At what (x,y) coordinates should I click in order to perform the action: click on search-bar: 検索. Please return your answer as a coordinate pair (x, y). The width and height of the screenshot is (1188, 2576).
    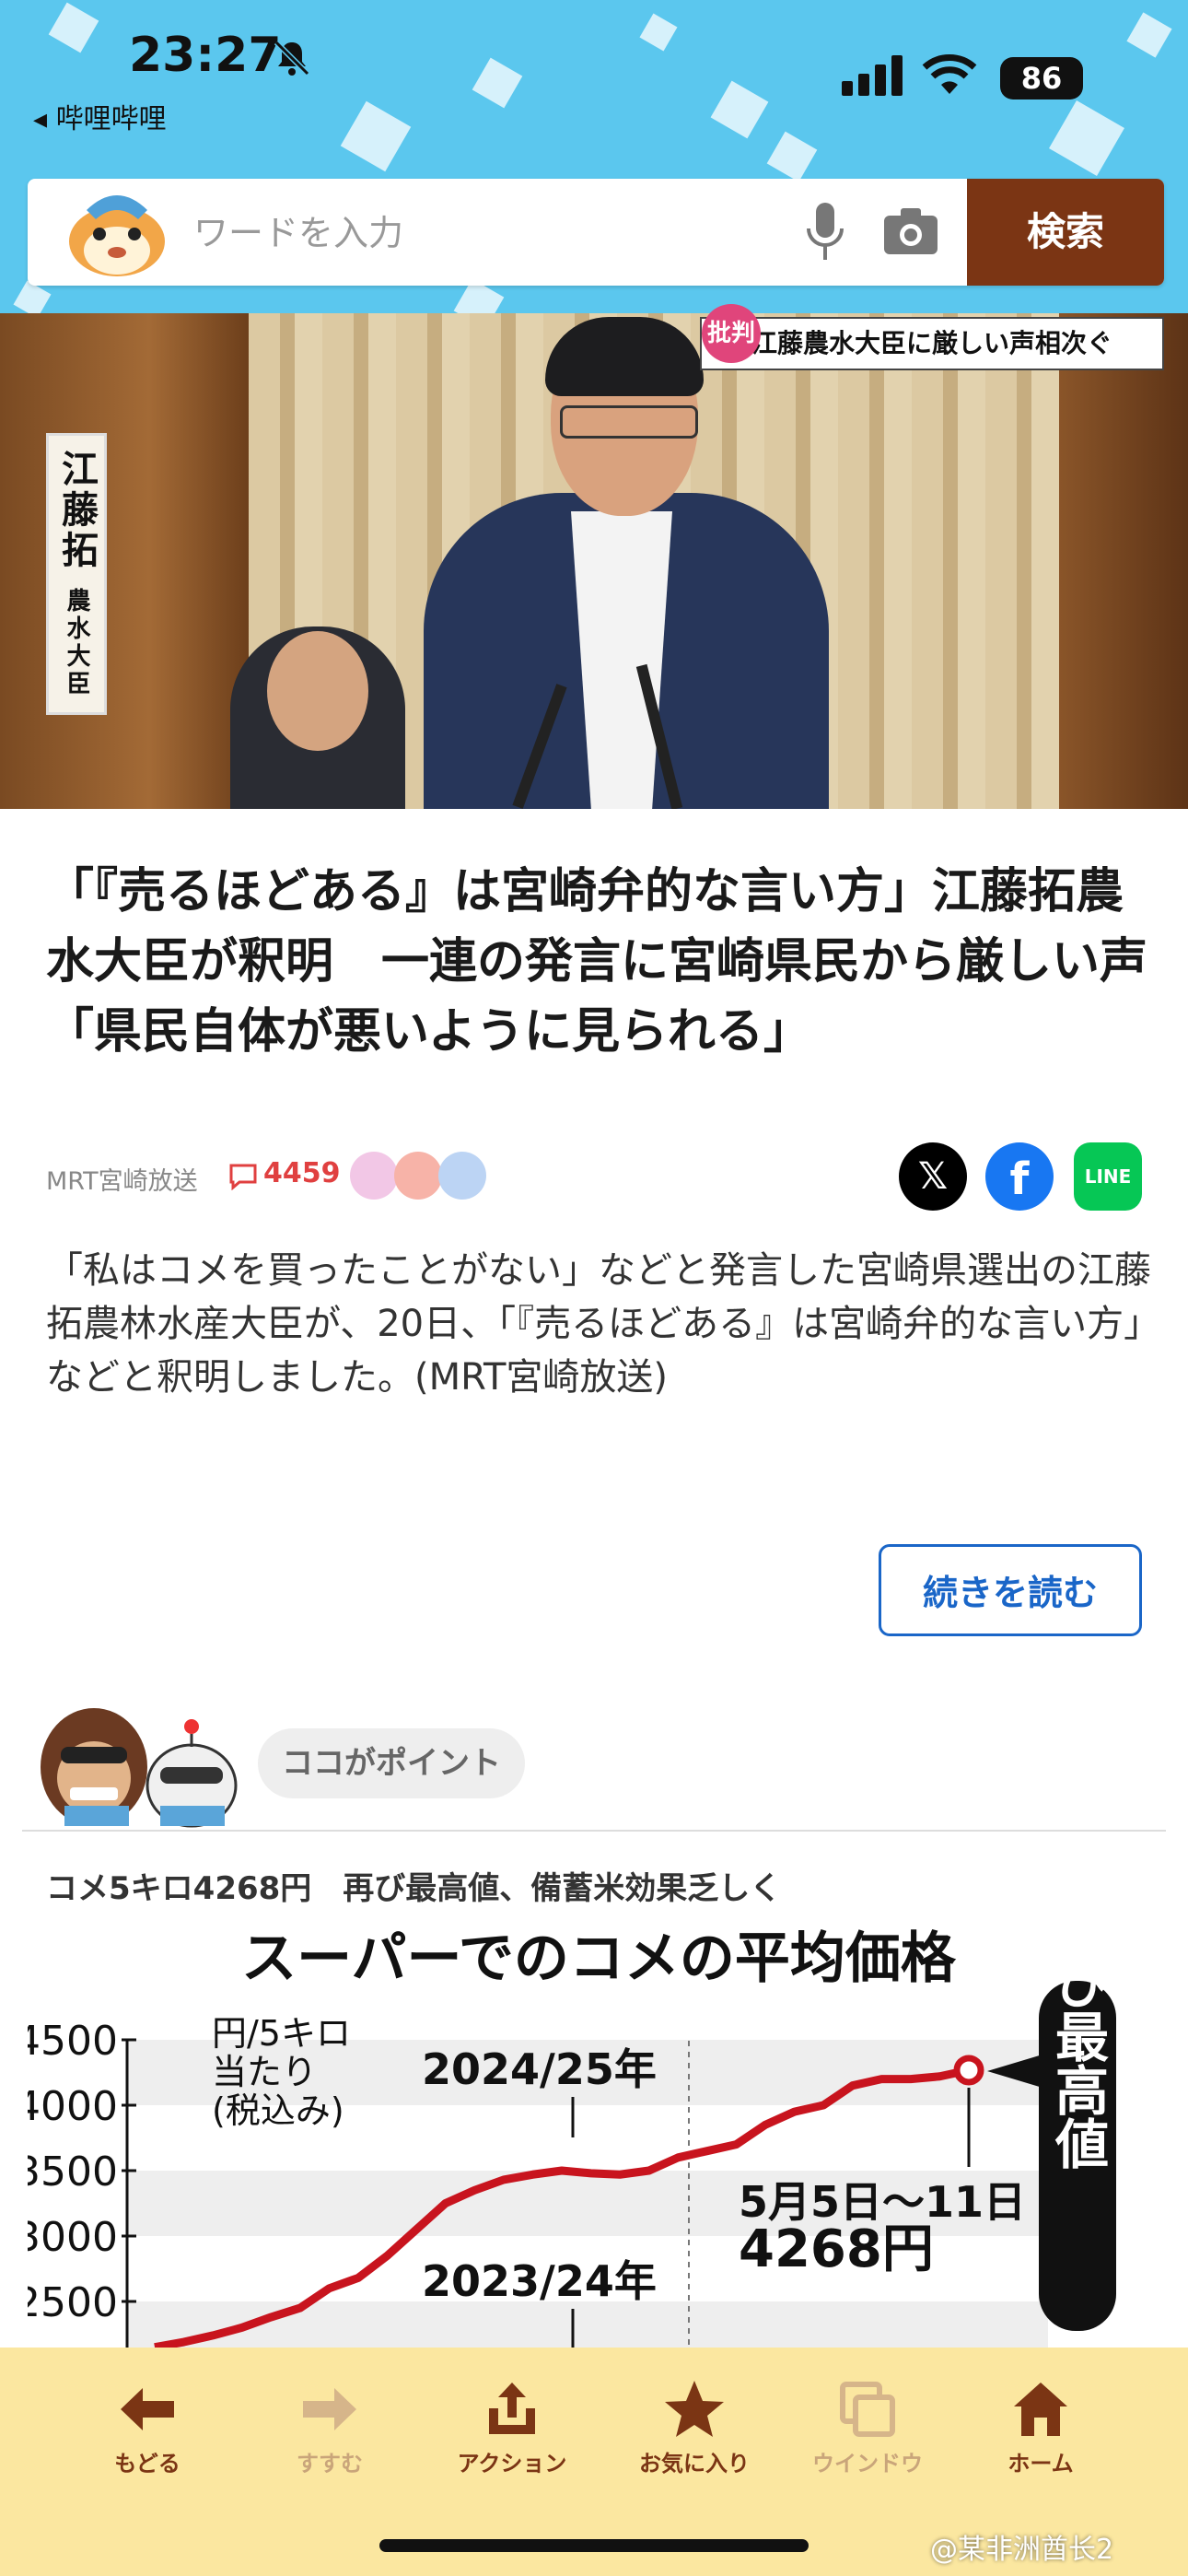
    Looking at the image, I should click on (596, 232).